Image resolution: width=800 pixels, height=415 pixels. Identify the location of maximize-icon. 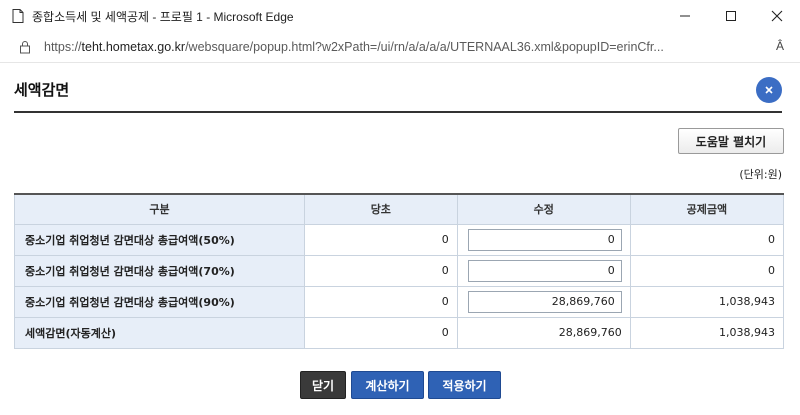
(731, 16).